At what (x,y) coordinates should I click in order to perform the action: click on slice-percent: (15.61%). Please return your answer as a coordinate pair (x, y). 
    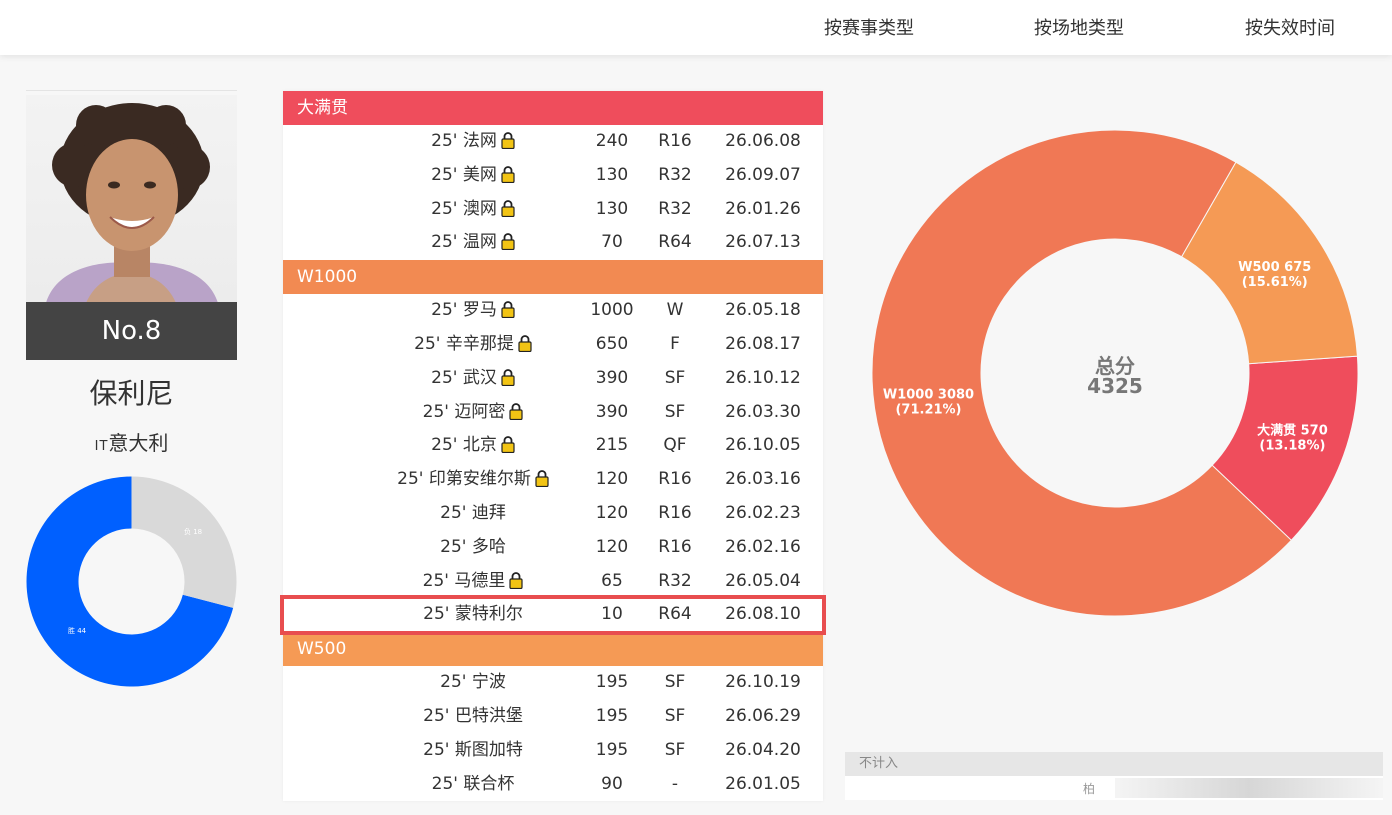
    Looking at the image, I should click on (1275, 282).